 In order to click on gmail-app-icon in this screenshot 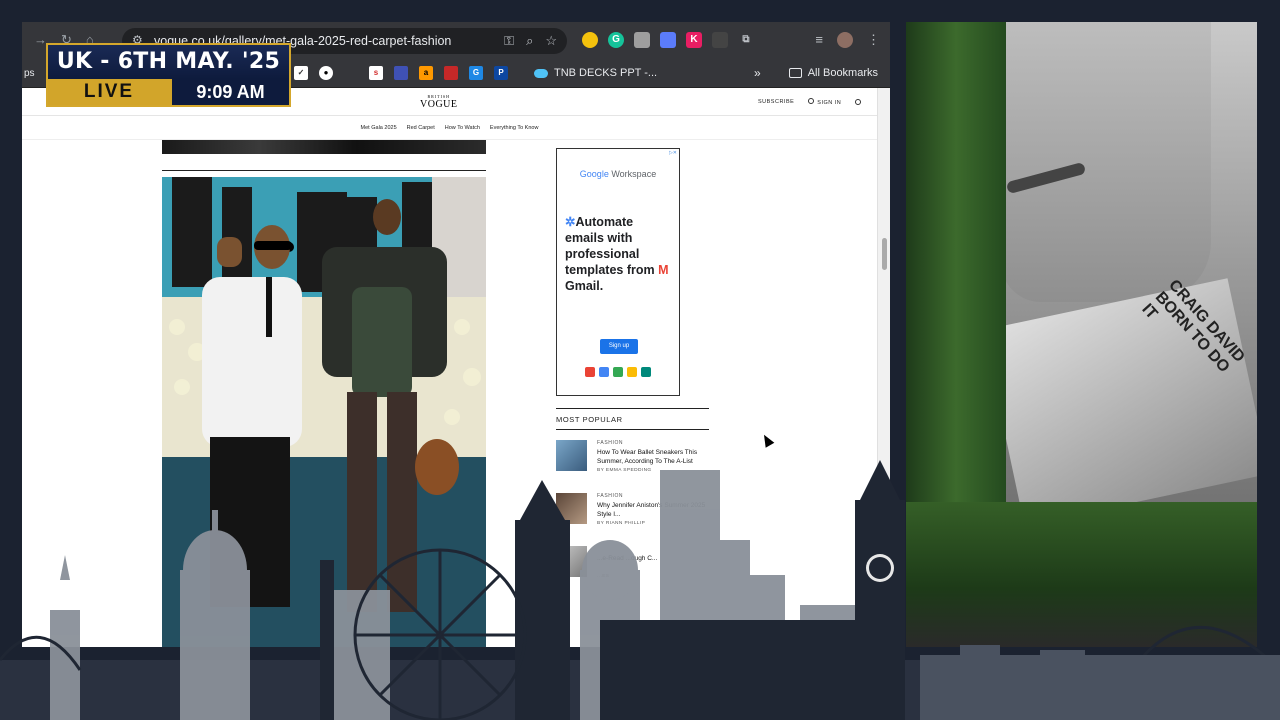, I will do `click(590, 372)`.